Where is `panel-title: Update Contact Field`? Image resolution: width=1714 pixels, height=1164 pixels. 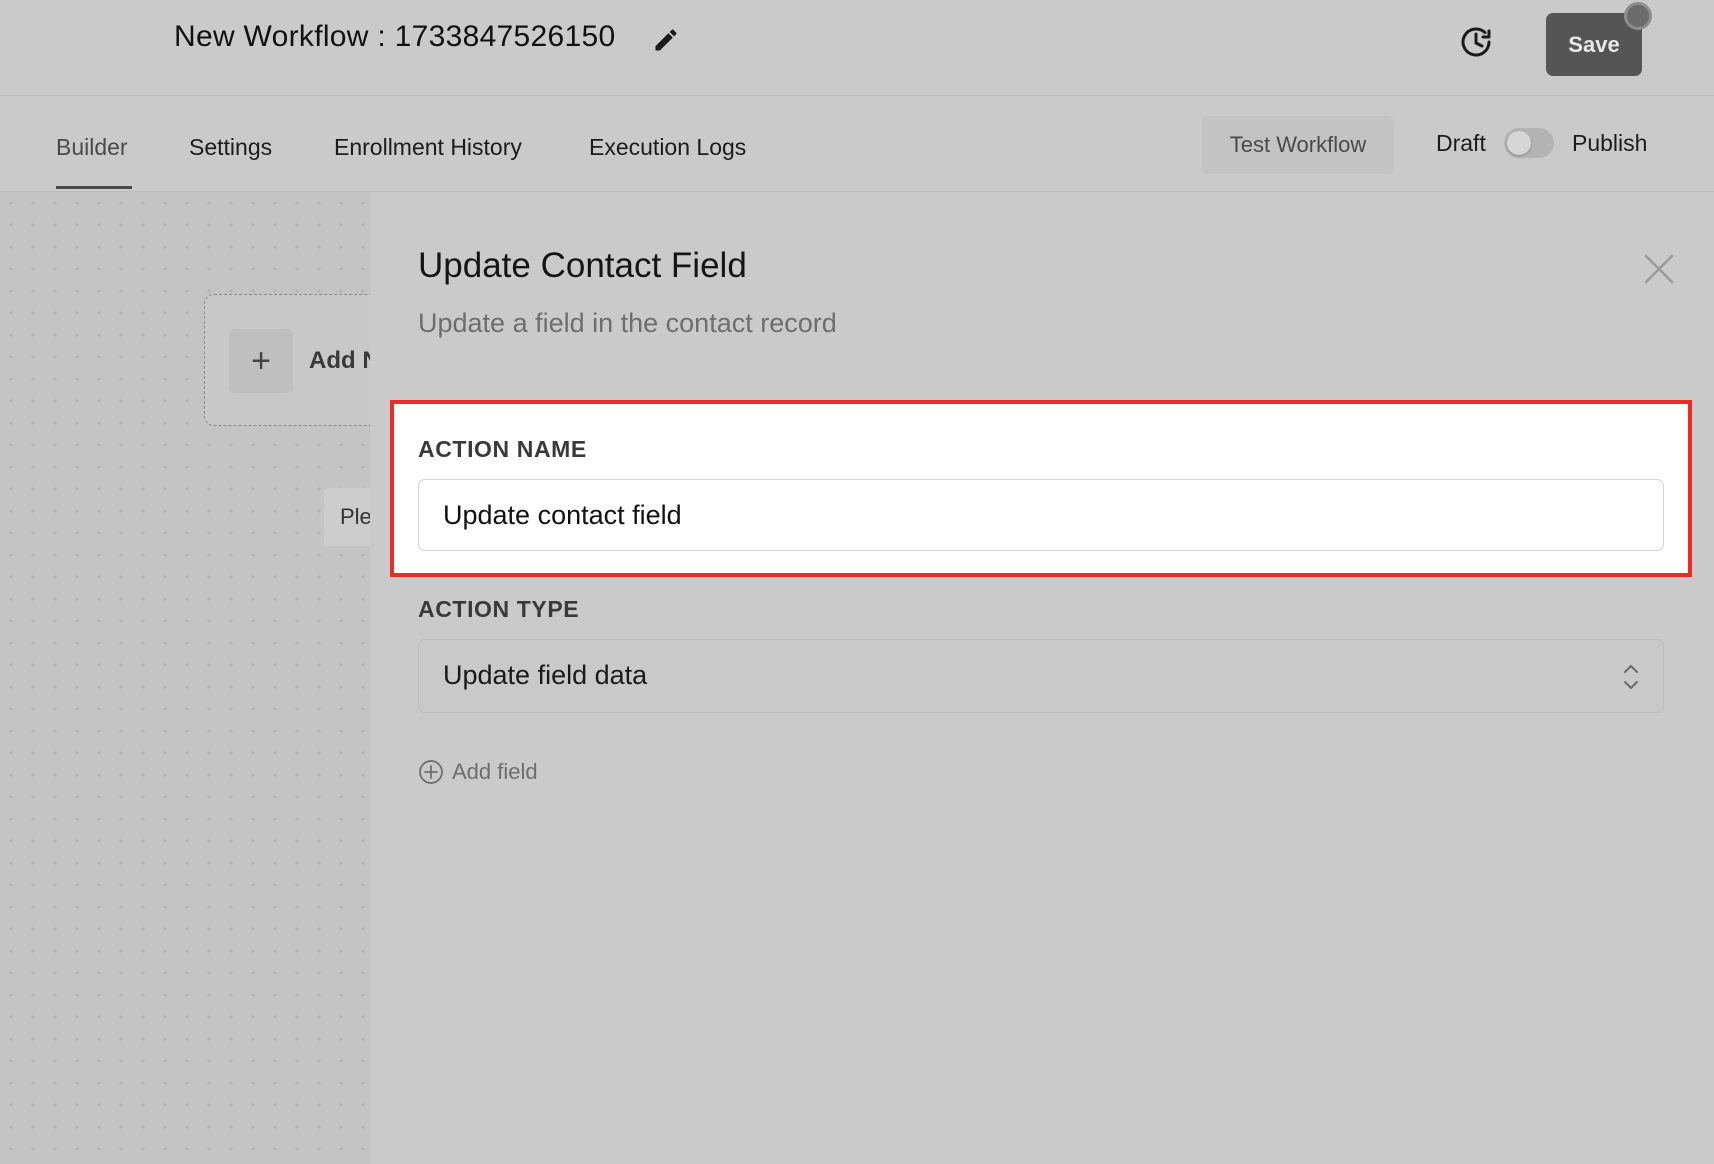
panel-title: Update Contact Field is located at coordinates (582, 265).